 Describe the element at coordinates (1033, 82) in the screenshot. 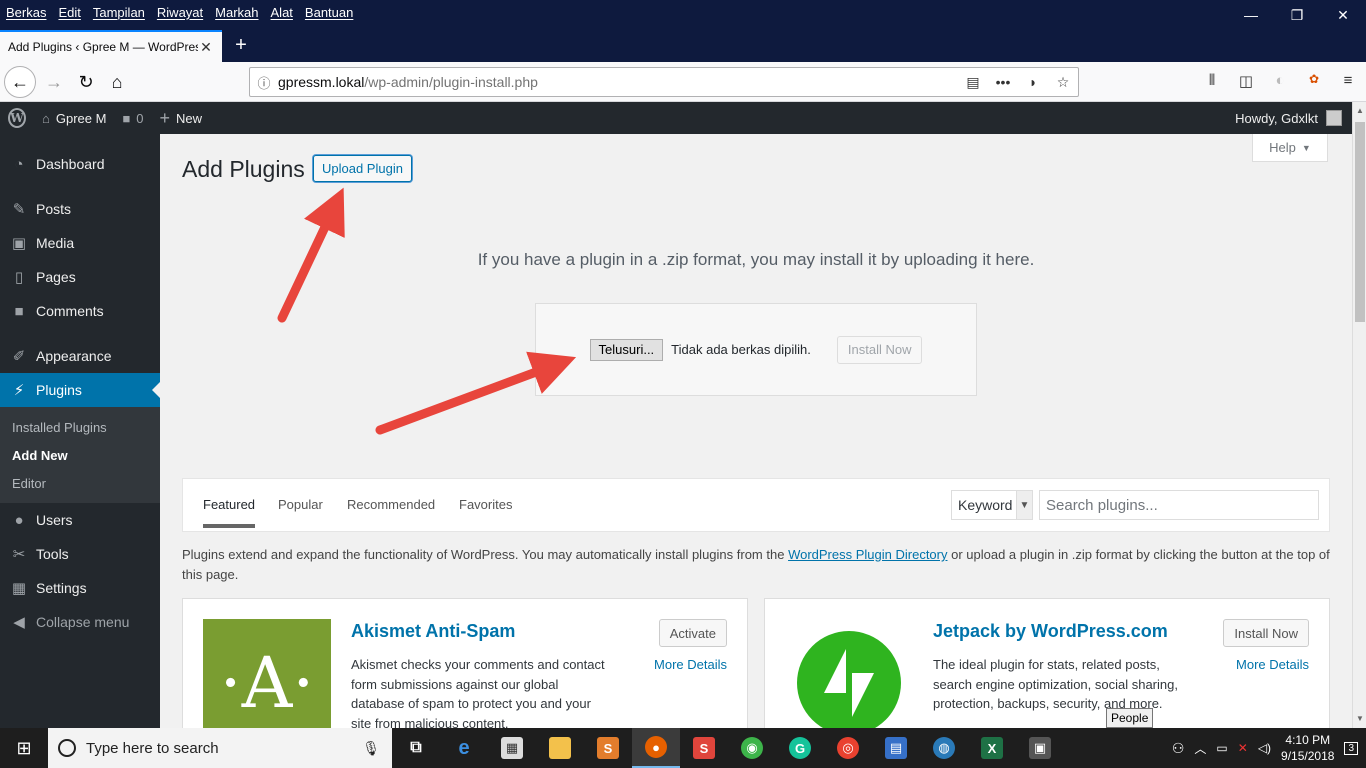

I see `pocket-icon: ◗` at that location.